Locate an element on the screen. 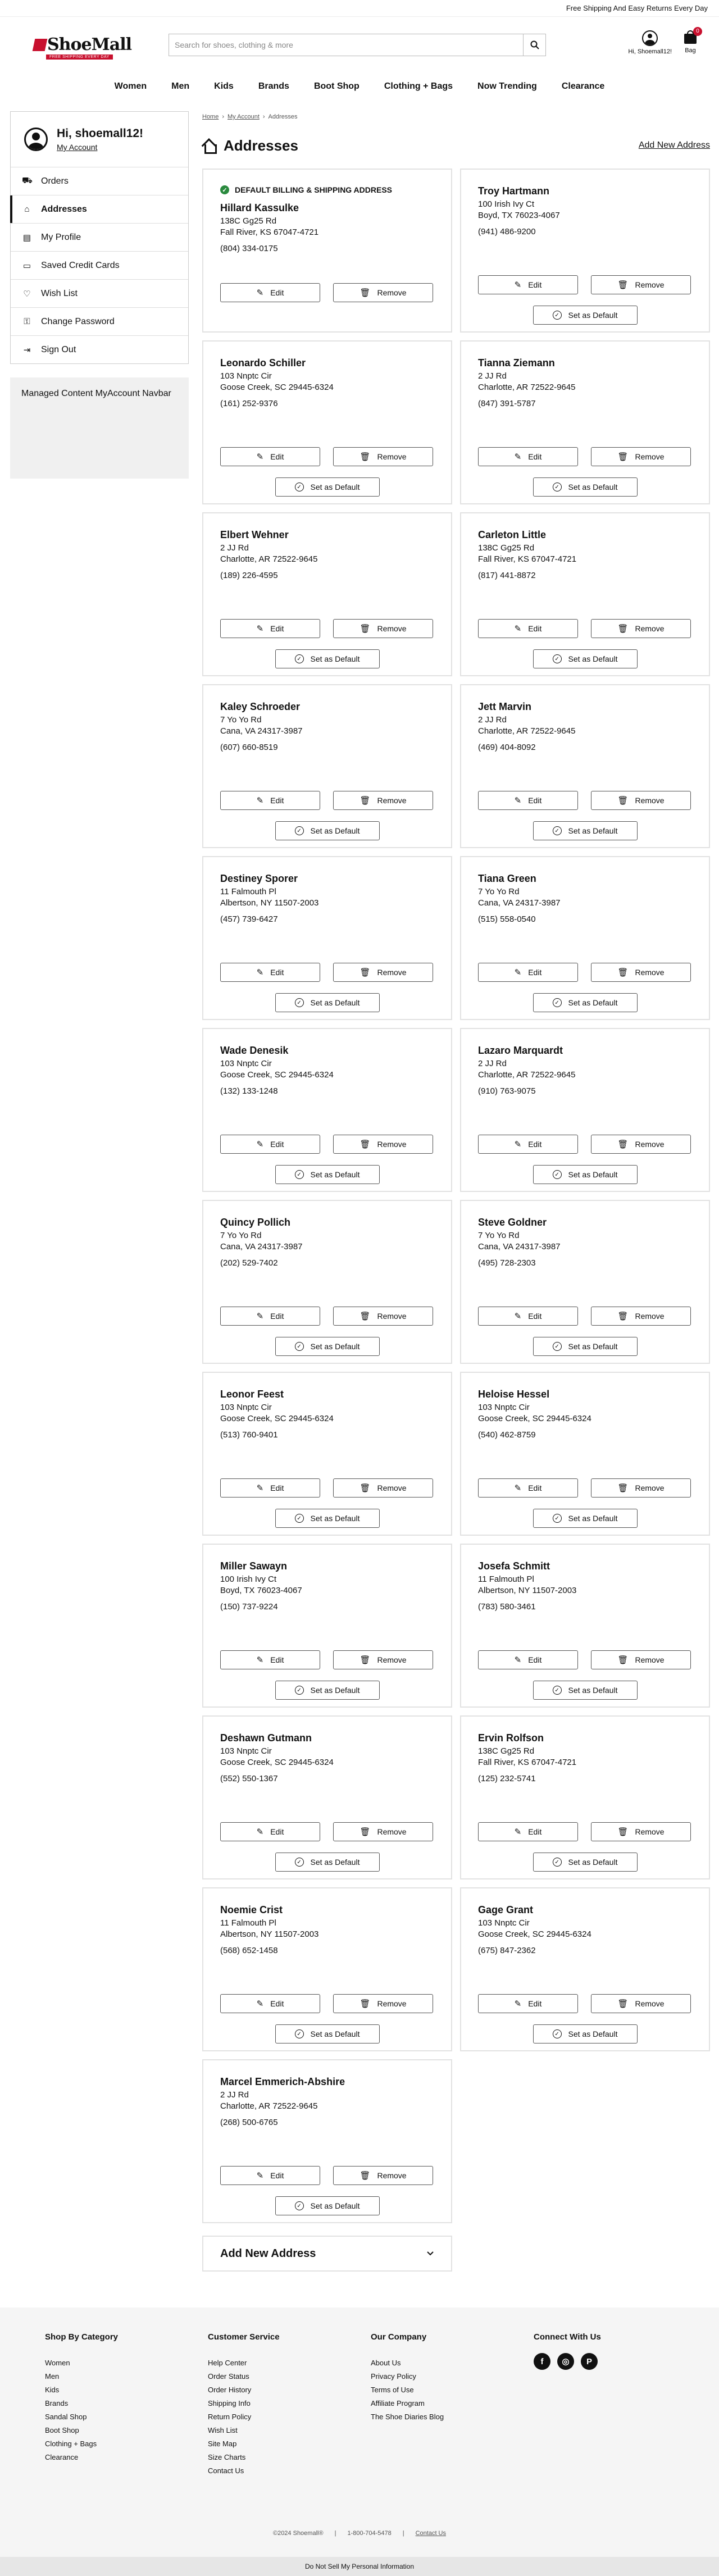 This screenshot has width=719, height=2576. search-input is located at coordinates (346, 45).